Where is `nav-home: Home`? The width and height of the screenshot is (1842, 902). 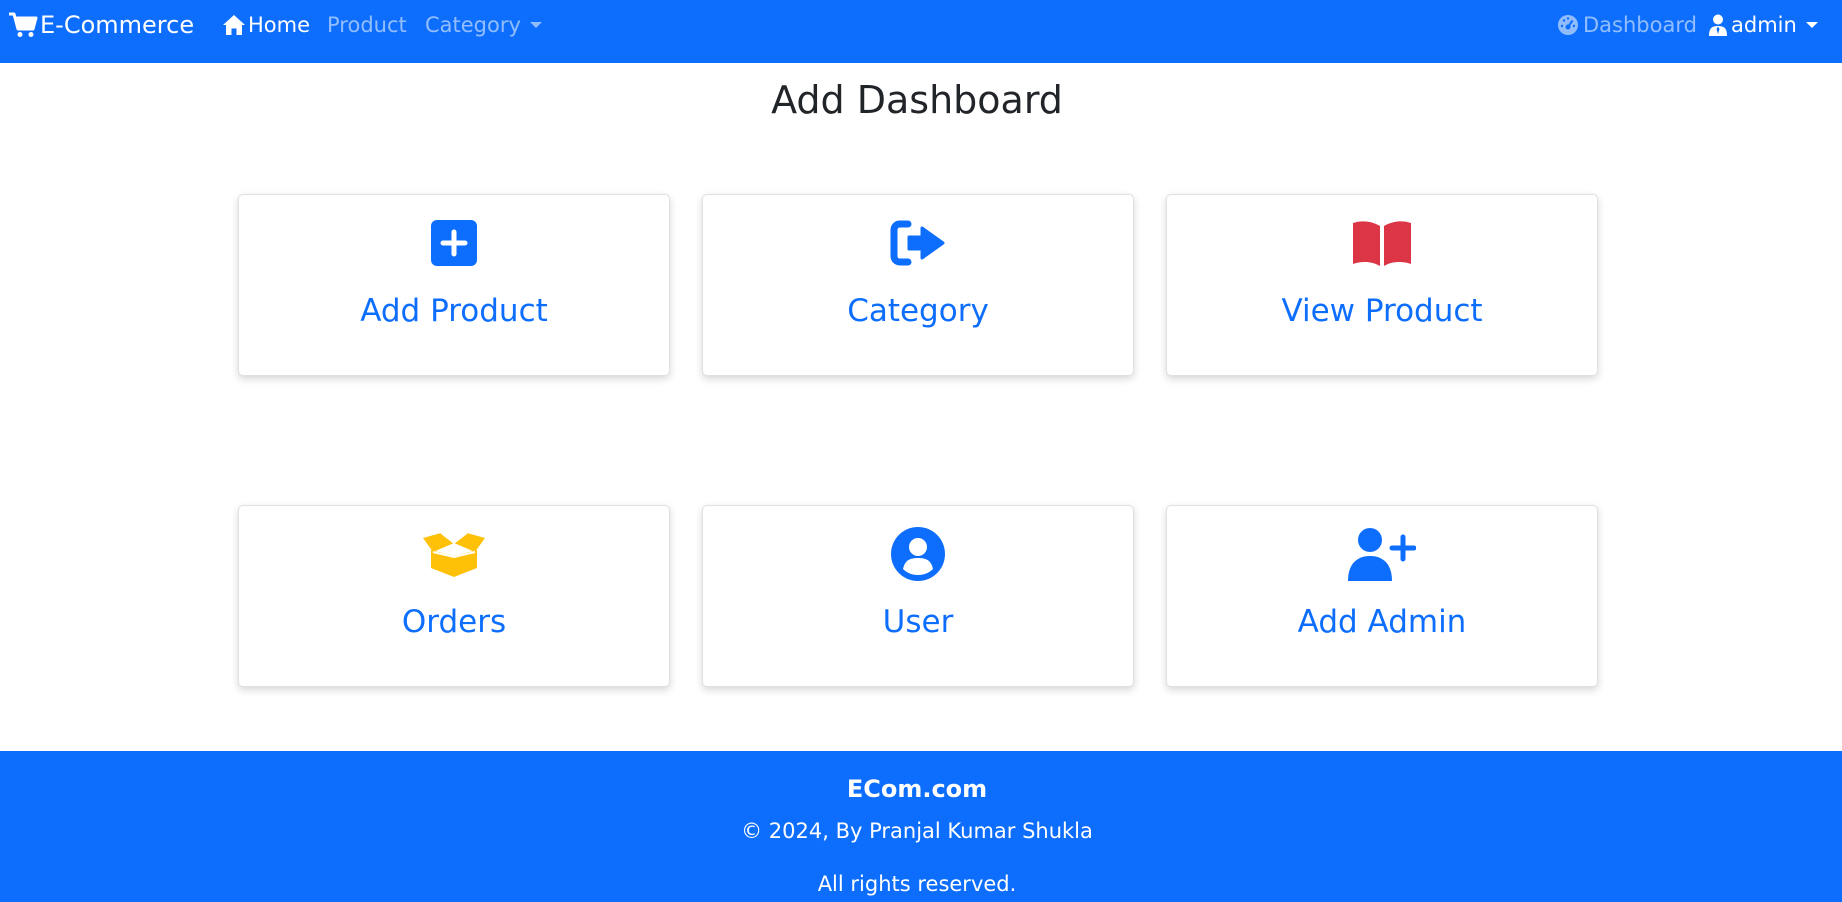
nav-home: Home is located at coordinates (266, 25).